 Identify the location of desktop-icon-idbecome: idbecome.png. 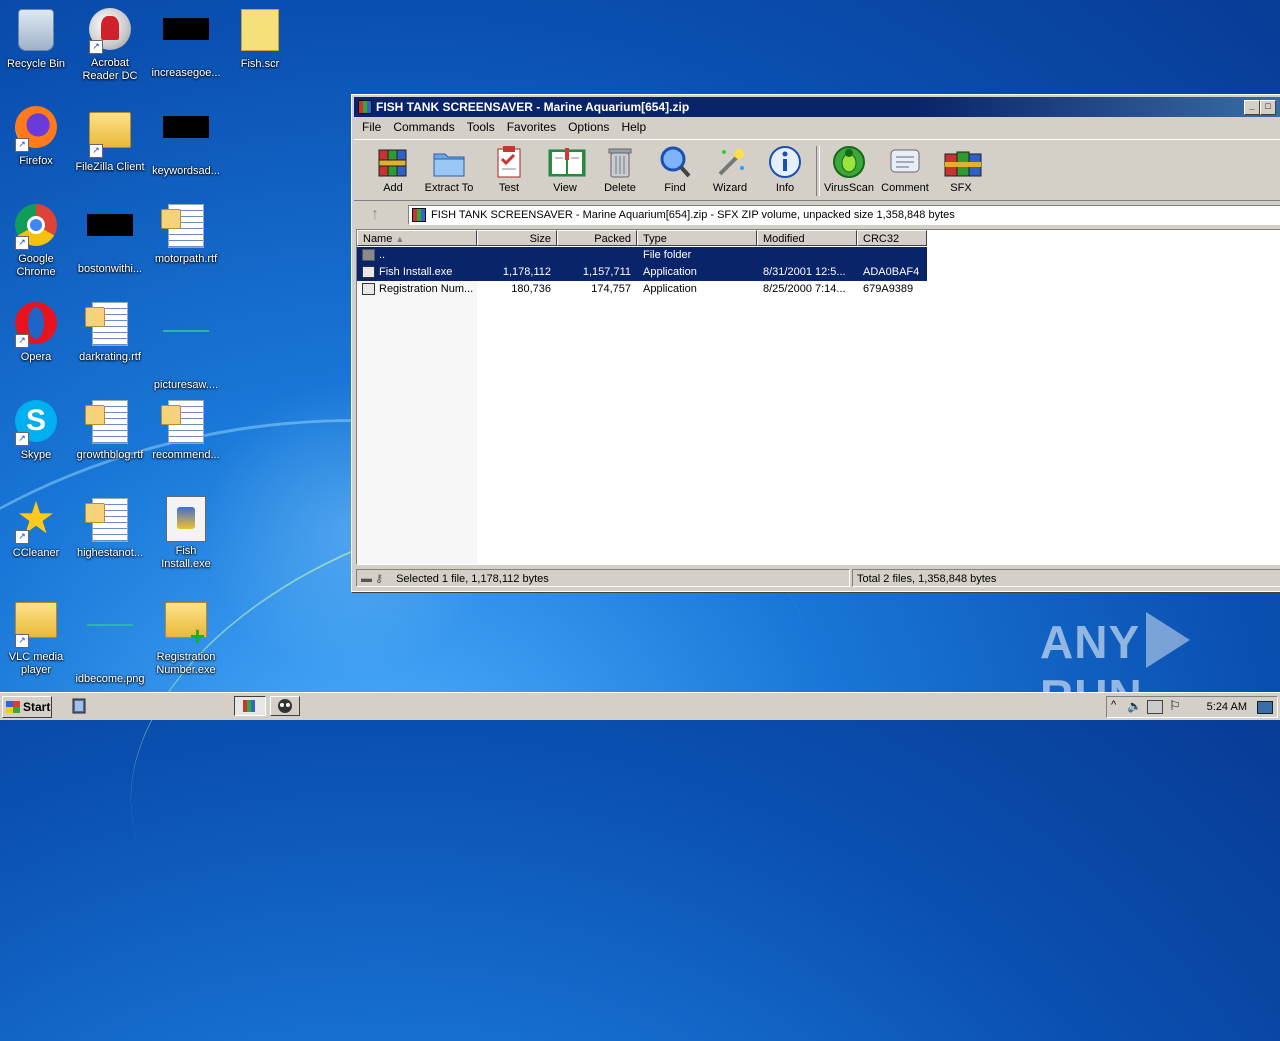
(110, 640).